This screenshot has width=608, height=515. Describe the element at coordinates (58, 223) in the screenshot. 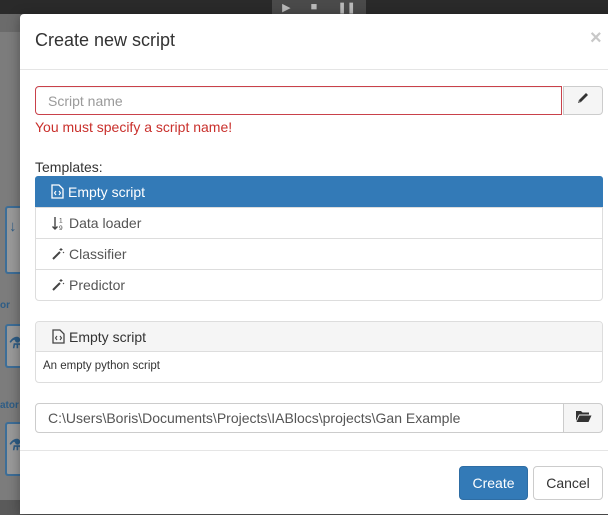

I see `sort-numeric-icon: 1 9` at that location.